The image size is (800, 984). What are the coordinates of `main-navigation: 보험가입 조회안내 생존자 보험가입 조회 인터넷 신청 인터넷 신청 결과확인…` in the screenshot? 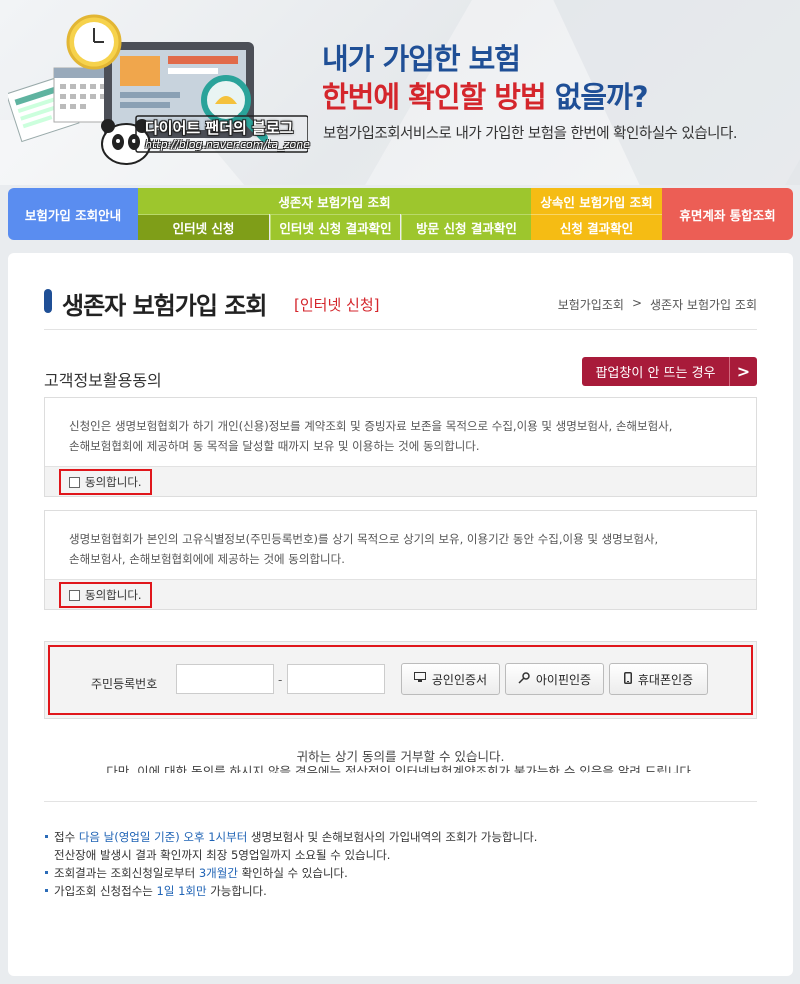 It's located at (400, 214).